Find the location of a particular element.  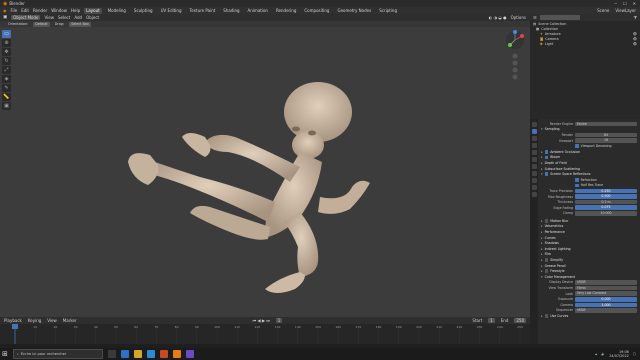

start-frame-field: 1 is located at coordinates (491, 320).